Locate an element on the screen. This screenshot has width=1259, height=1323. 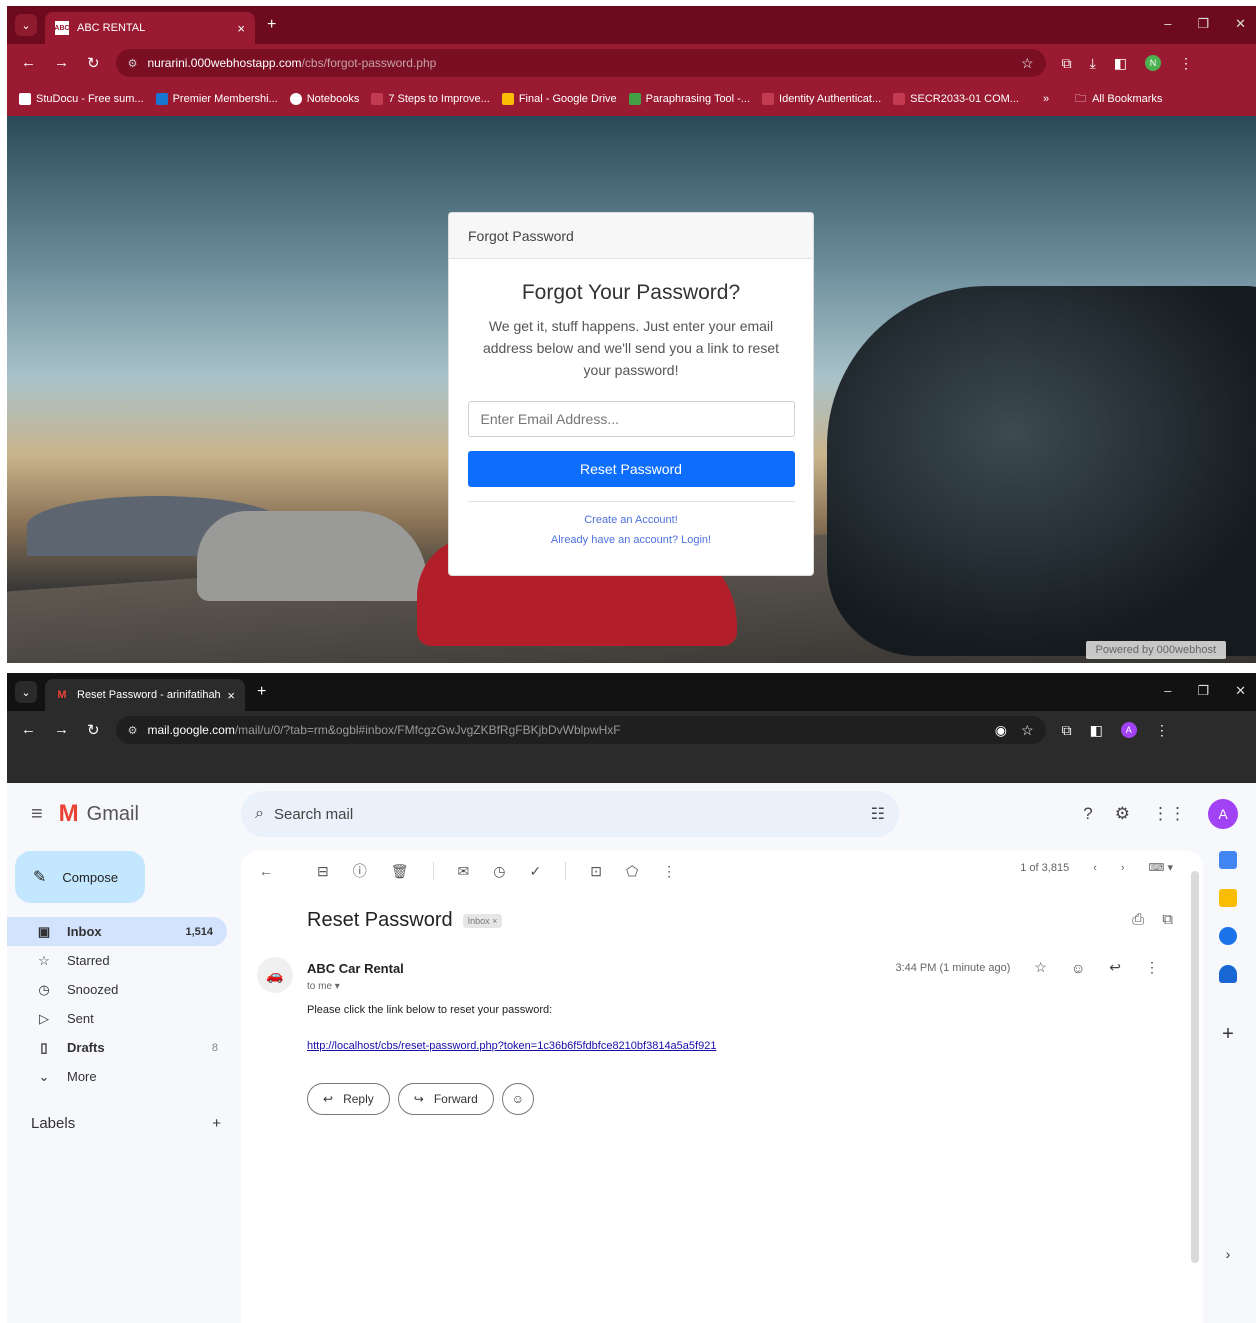
gmail-logo: M Gmail is located at coordinates (99, 814).